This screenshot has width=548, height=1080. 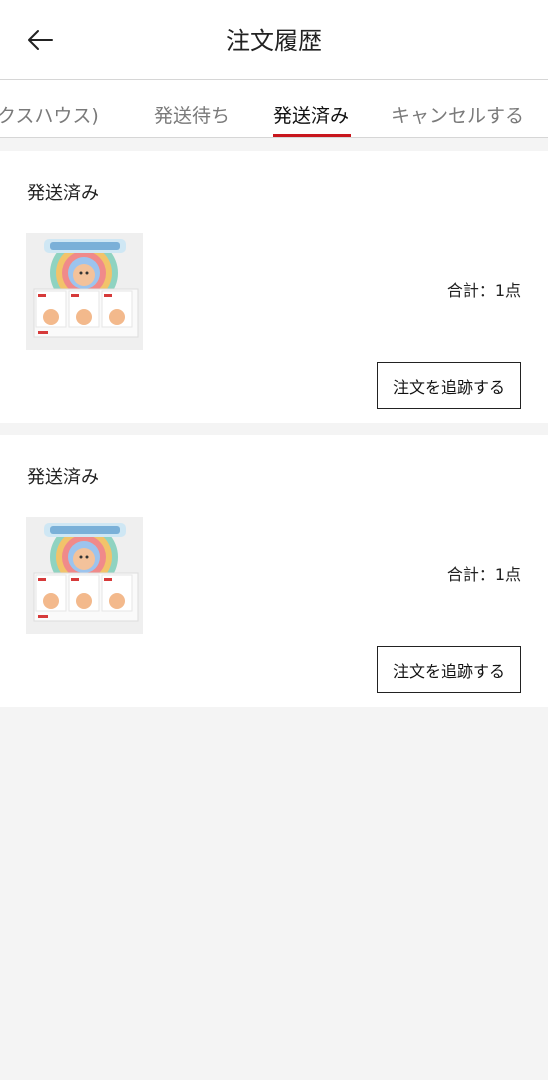 I want to click on active-tab-indicator, so click(x=312, y=135).